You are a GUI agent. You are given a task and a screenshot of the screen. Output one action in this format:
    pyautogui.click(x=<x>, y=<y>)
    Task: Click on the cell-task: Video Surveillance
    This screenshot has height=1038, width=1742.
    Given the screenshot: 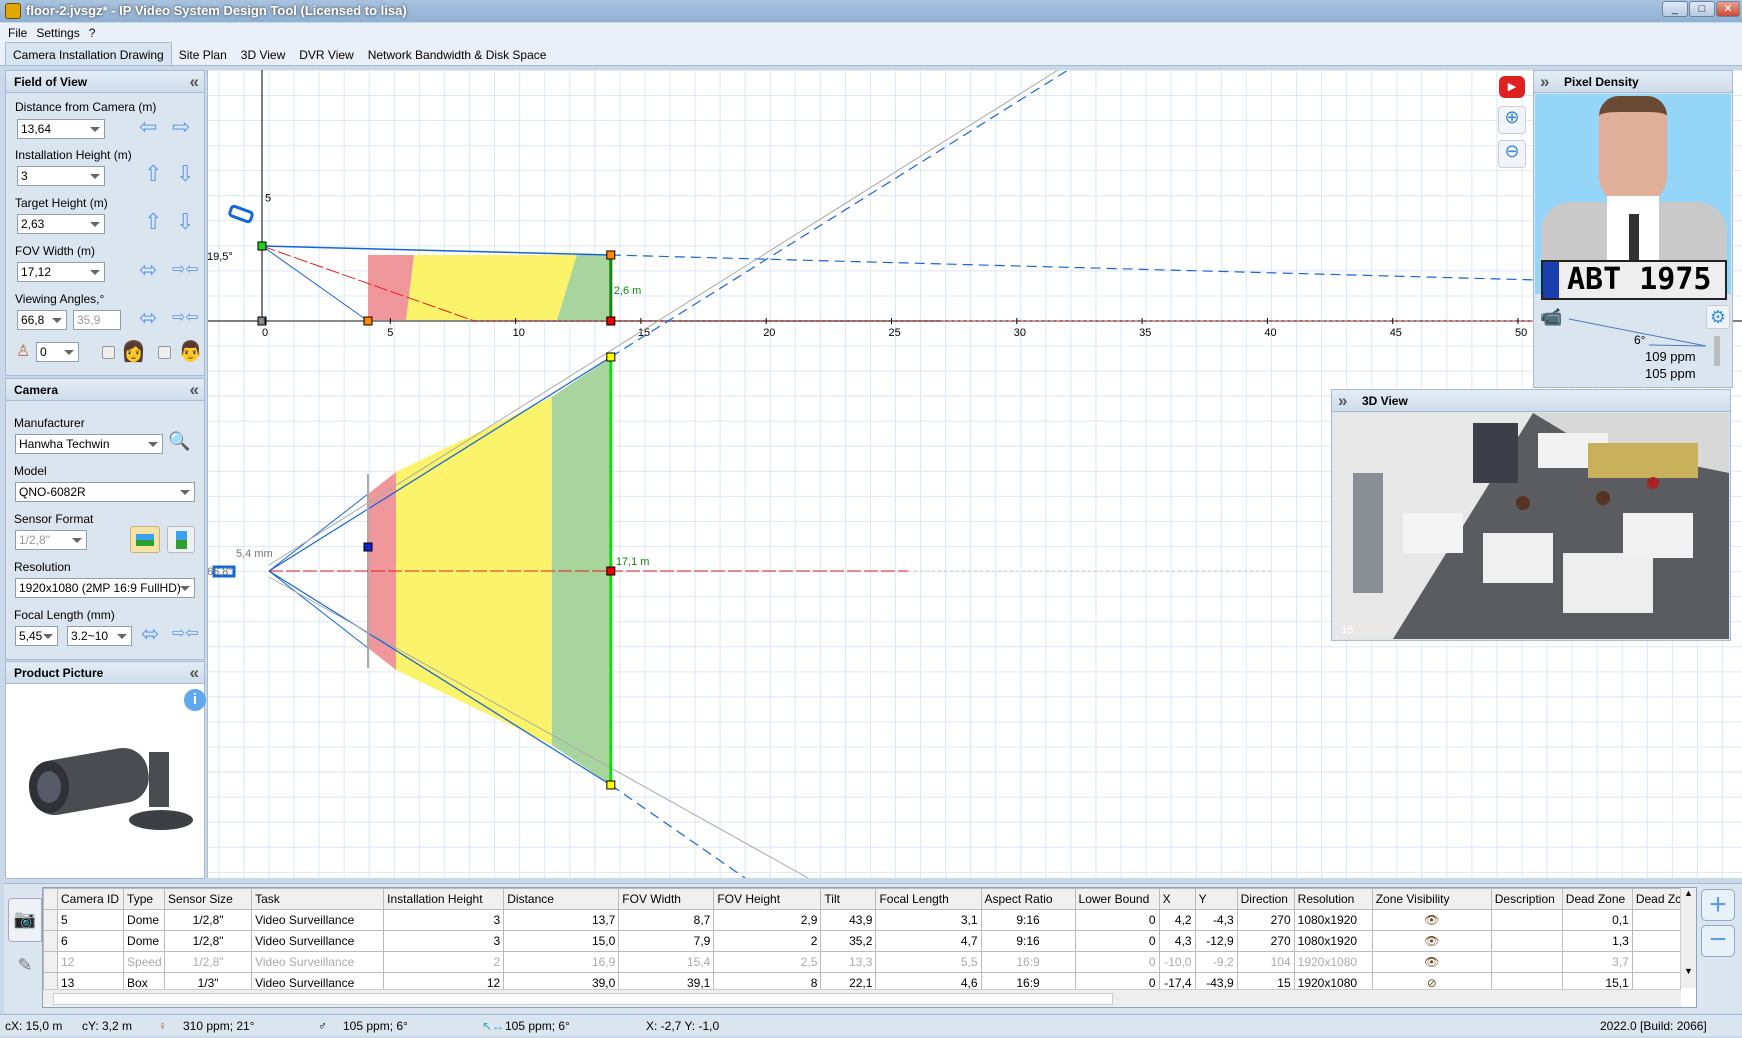 What is the action you would take?
    pyautogui.click(x=318, y=962)
    